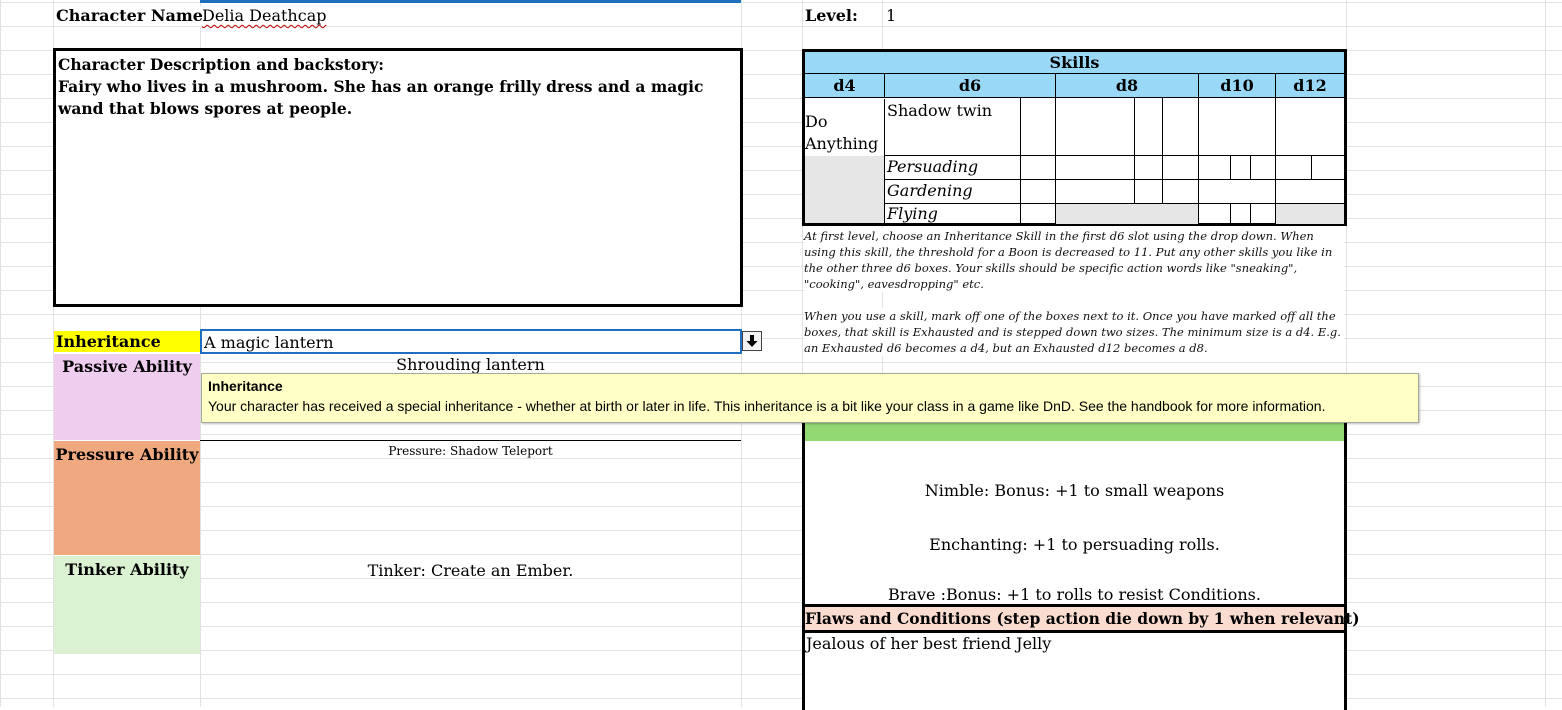 The image size is (1562, 710). What do you see at coordinates (470, 440) in the screenshot?
I see `row-border` at bounding box center [470, 440].